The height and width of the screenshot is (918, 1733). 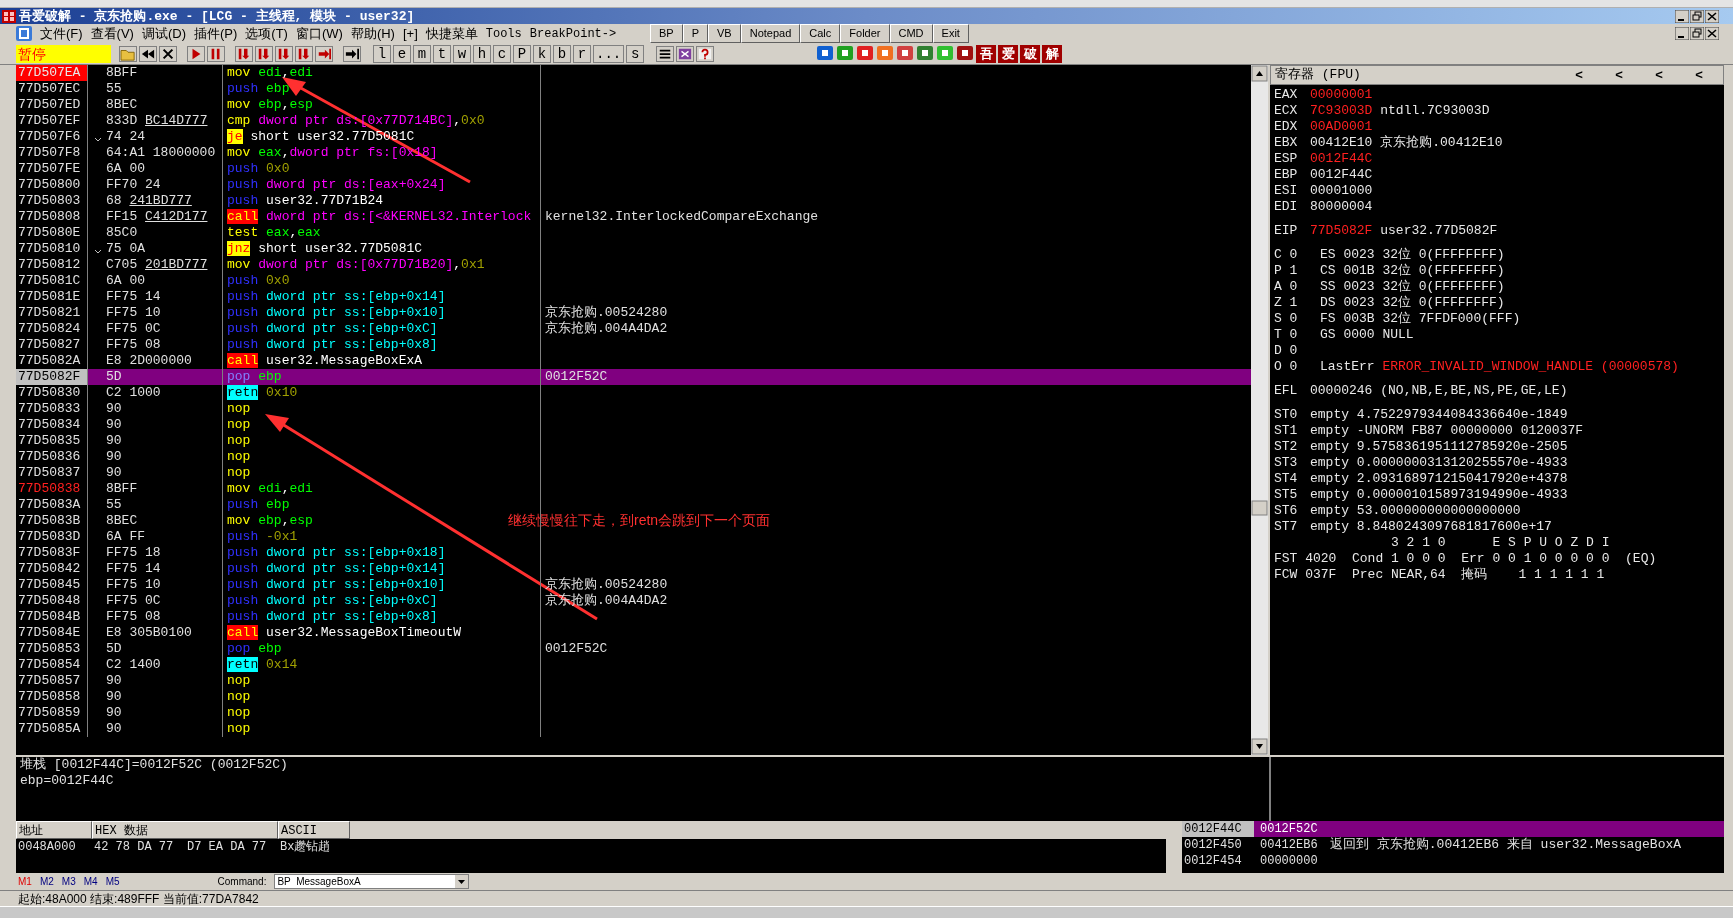 I want to click on list-icon, so click(x=665, y=53).